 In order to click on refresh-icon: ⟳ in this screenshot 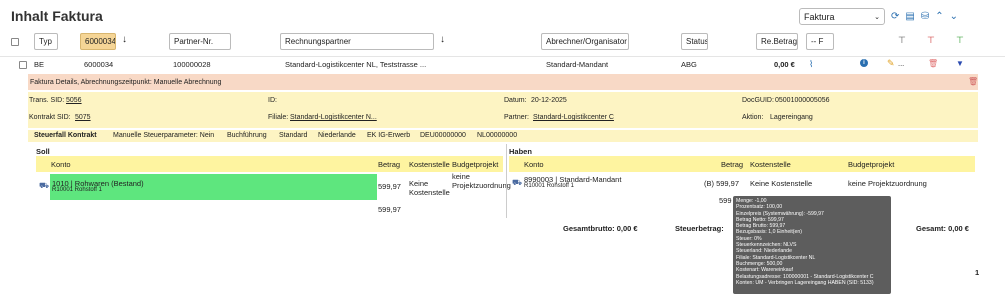, I will do `click(895, 16)`.